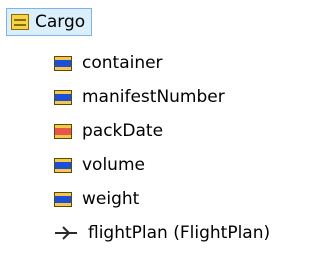 The image size is (324, 257). Describe the element at coordinates (179, 233) in the screenshot. I see `tree-item-label: flightPlan (FlightPlan)` at that location.